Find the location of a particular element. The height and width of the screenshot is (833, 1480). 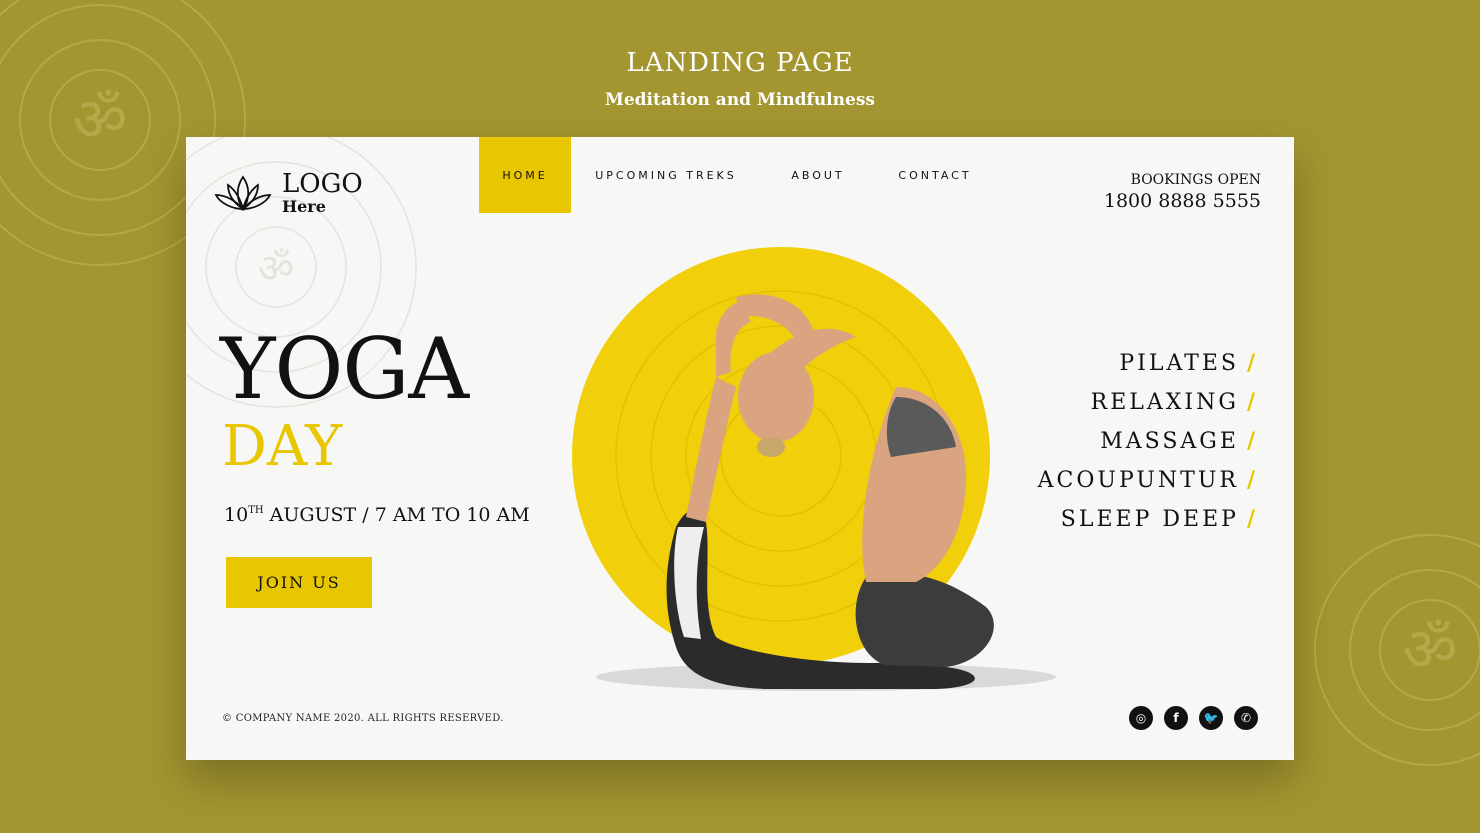

logo-subtext: Here is located at coordinates (304, 206).